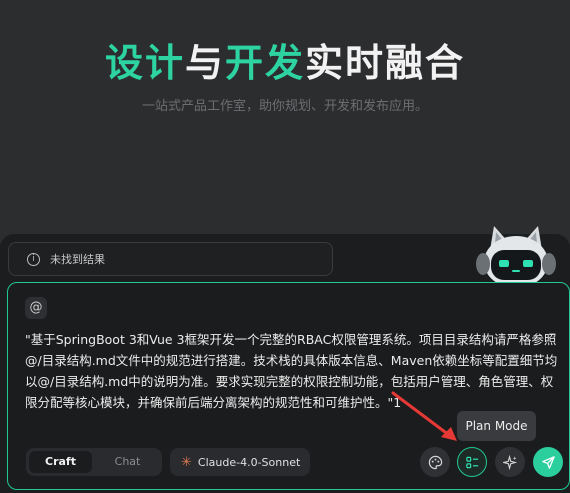 This screenshot has height=493, width=570. What do you see at coordinates (424, 416) in the screenshot?
I see `red-arrow-annotation` at bounding box center [424, 416].